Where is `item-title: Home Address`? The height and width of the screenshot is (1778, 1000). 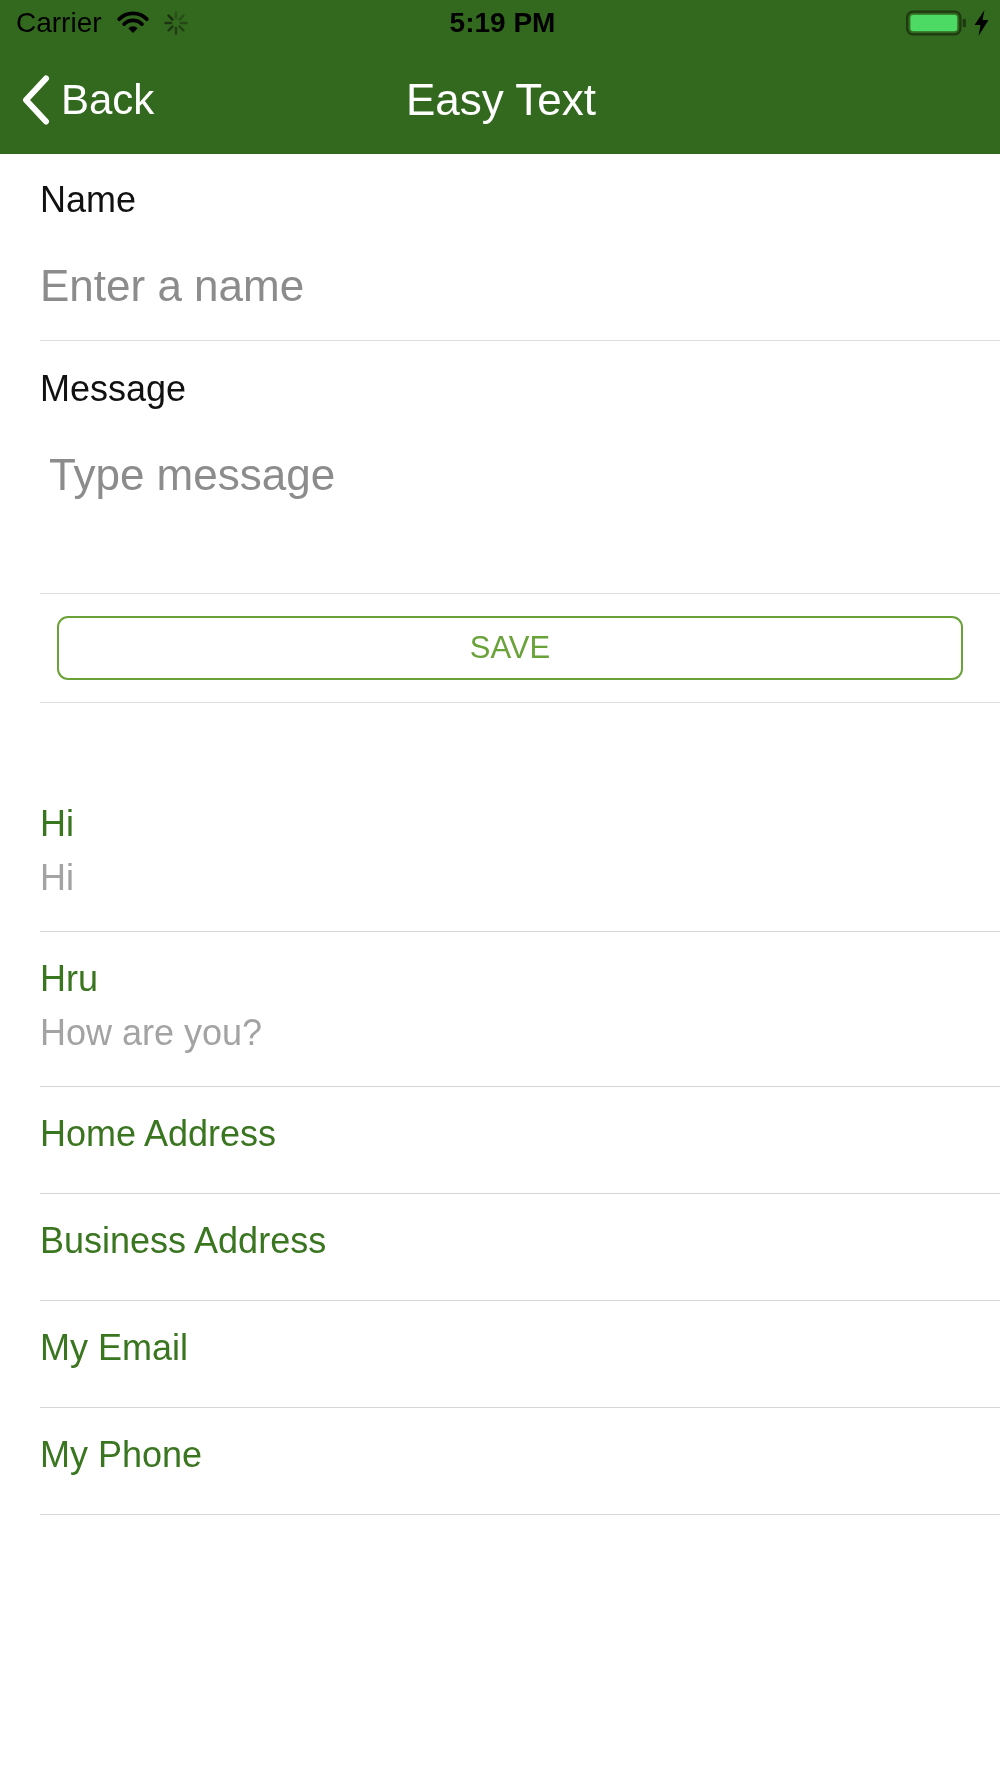 item-title: Home Address is located at coordinates (158, 1134).